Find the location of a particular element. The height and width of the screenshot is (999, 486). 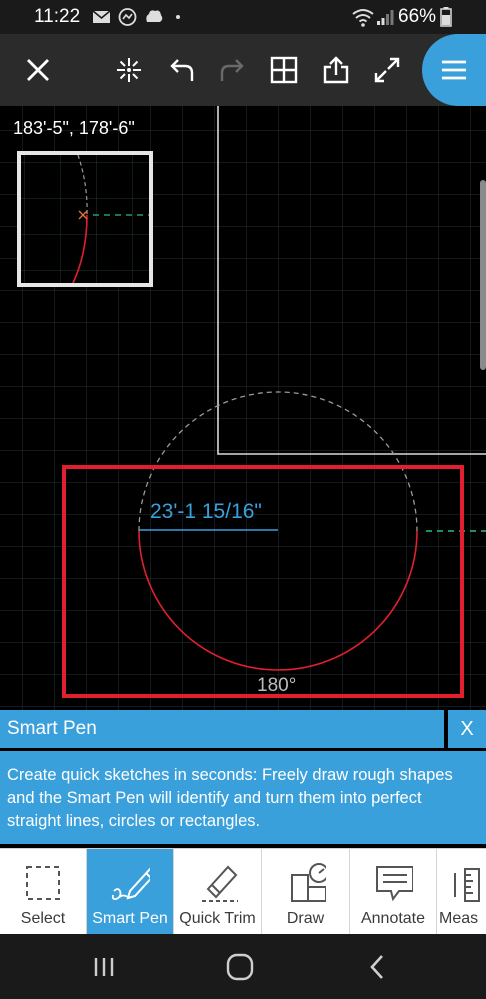

annotate-icon is located at coordinates (394, 884).